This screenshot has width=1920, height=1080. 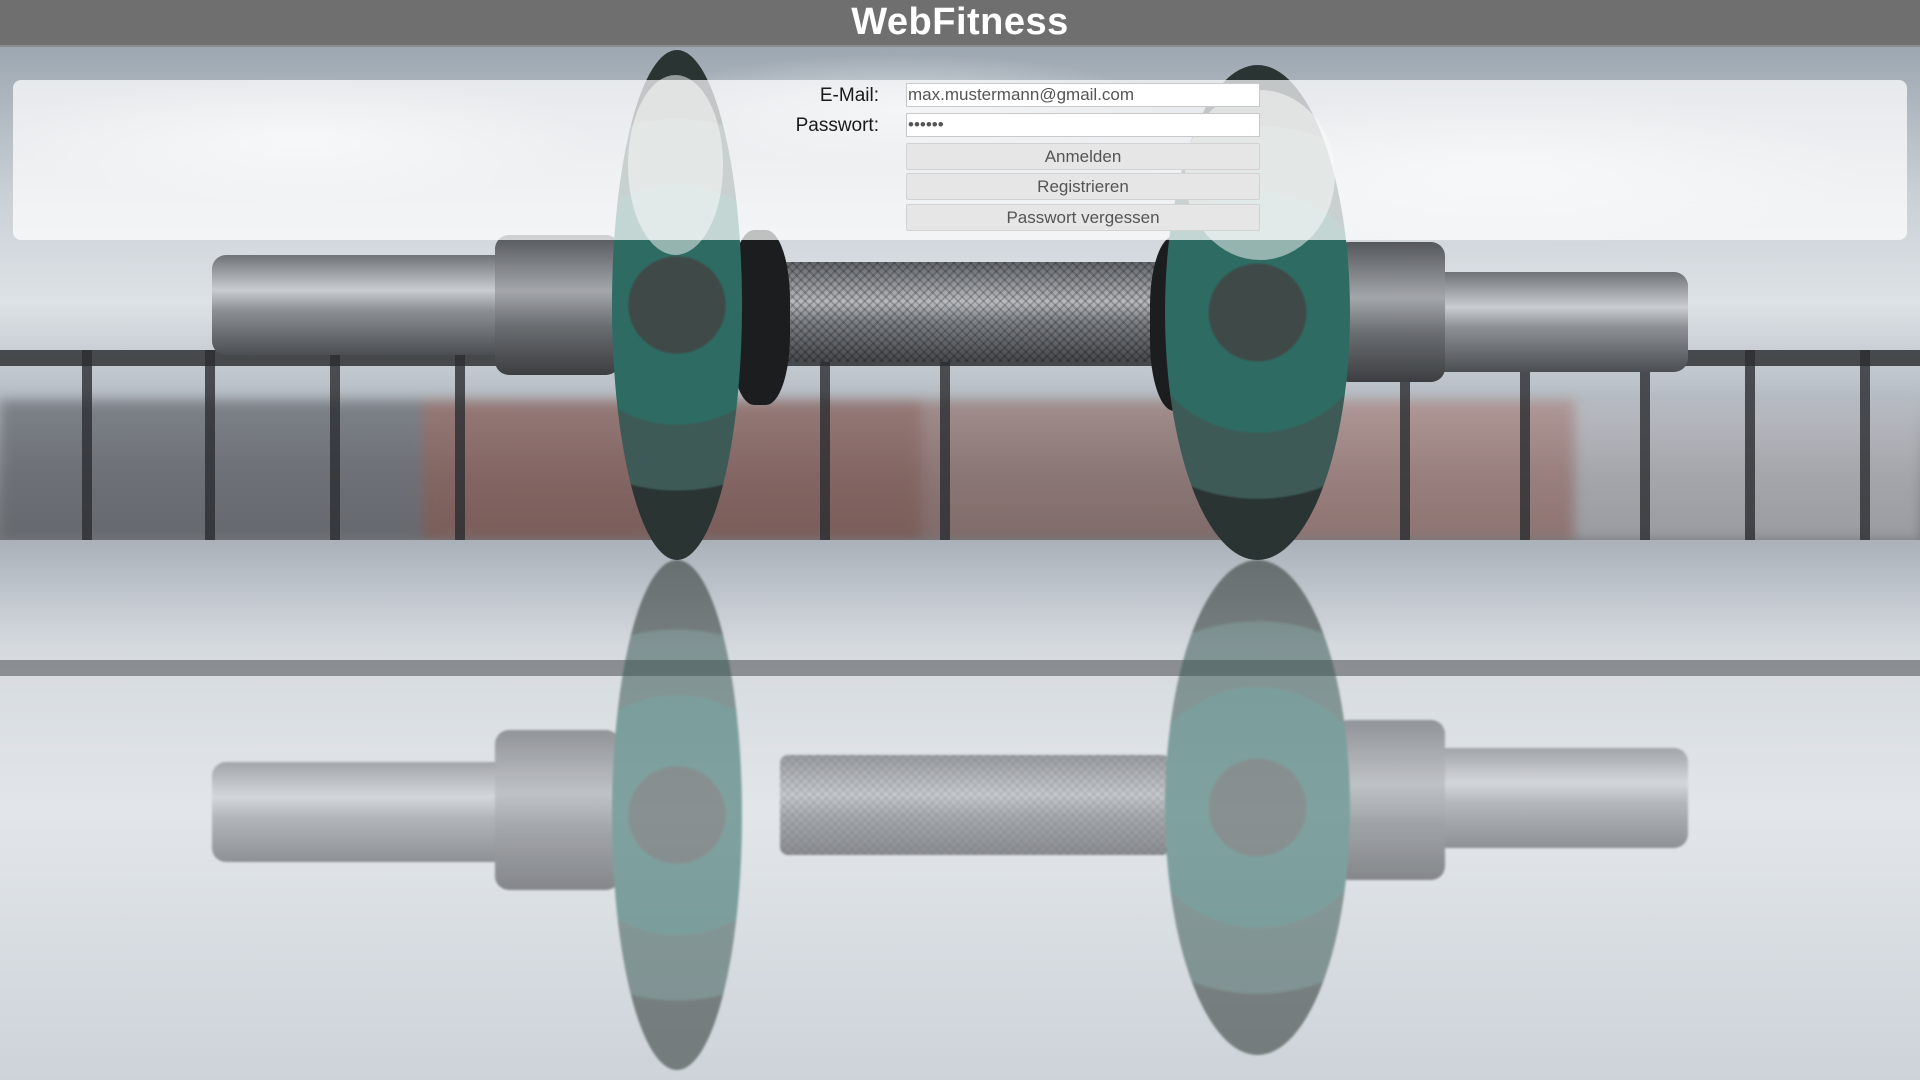 I want to click on dumbbell-collar-right, so click(x=1390, y=312).